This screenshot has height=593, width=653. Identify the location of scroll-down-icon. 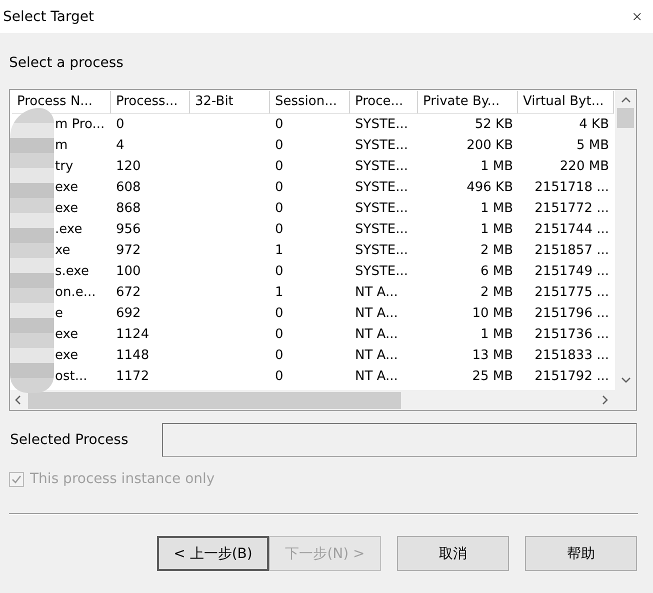
(625, 380).